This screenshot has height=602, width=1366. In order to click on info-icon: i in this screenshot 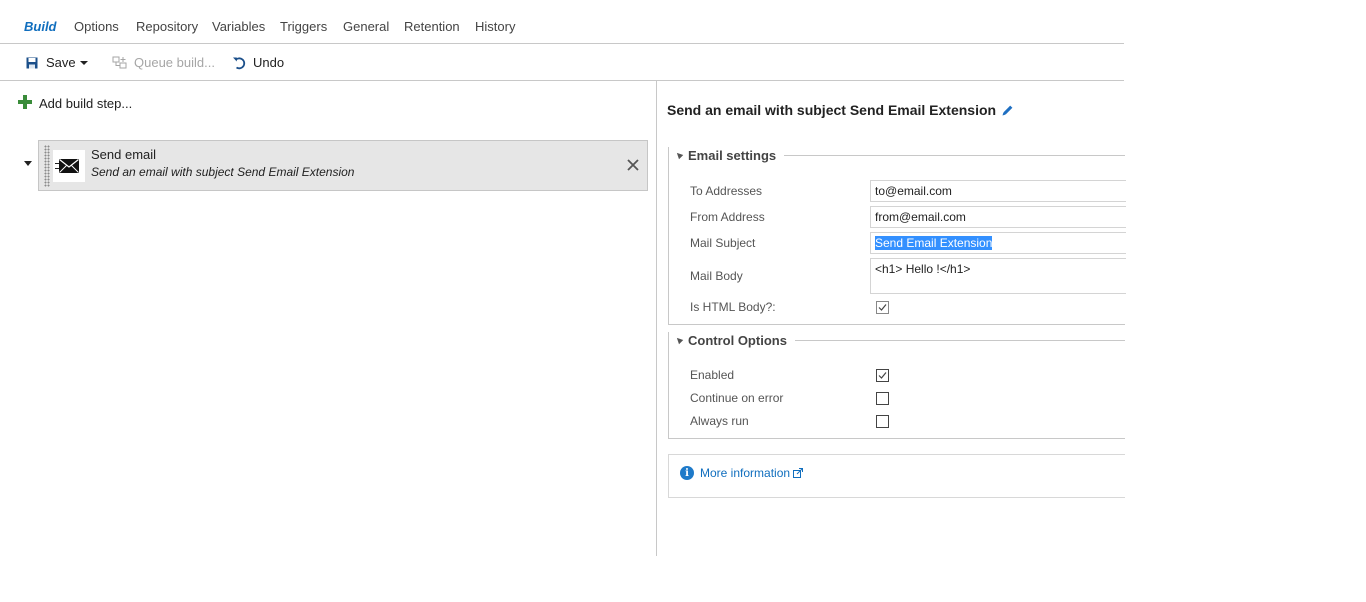, I will do `click(687, 473)`.